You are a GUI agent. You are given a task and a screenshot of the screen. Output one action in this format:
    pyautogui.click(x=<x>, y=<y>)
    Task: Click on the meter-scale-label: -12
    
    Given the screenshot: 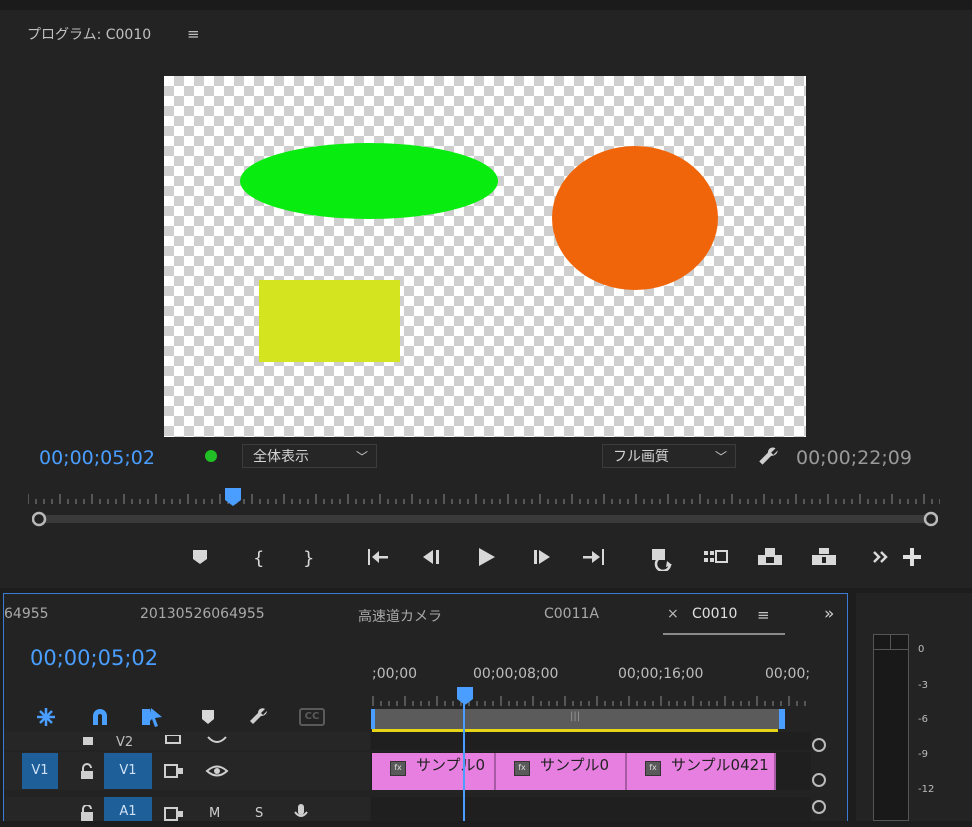 What is the action you would take?
    pyautogui.click(x=926, y=789)
    